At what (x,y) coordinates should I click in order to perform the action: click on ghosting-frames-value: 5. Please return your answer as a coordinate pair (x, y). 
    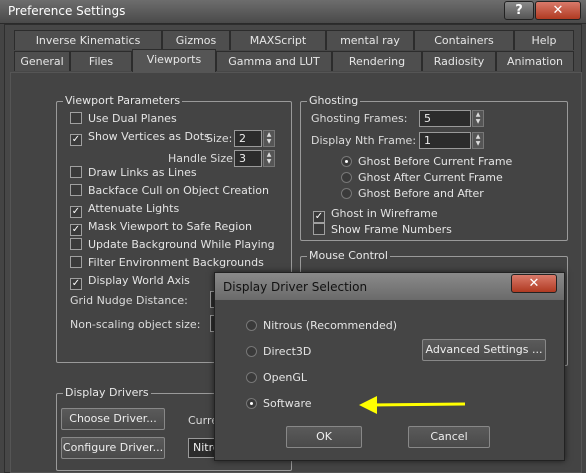
    Looking at the image, I should click on (427, 118).